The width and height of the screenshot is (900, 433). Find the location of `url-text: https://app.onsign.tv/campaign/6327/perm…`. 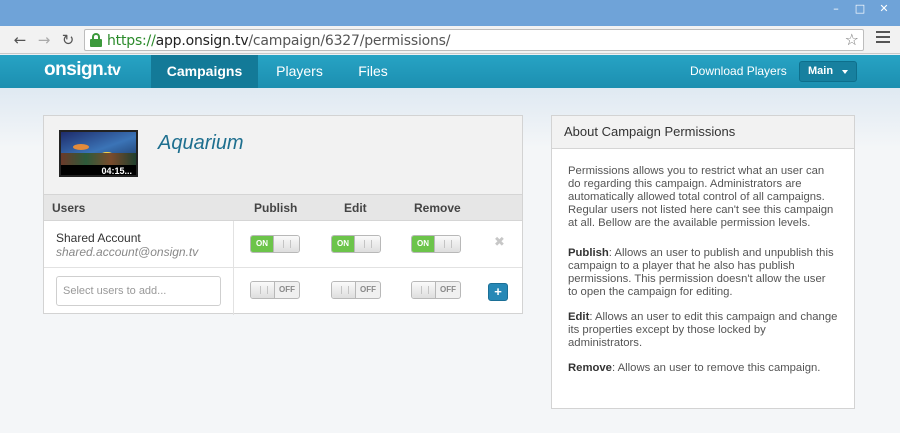

url-text: https://app.onsign.tv/campaign/6327/perm… is located at coordinates (278, 41).